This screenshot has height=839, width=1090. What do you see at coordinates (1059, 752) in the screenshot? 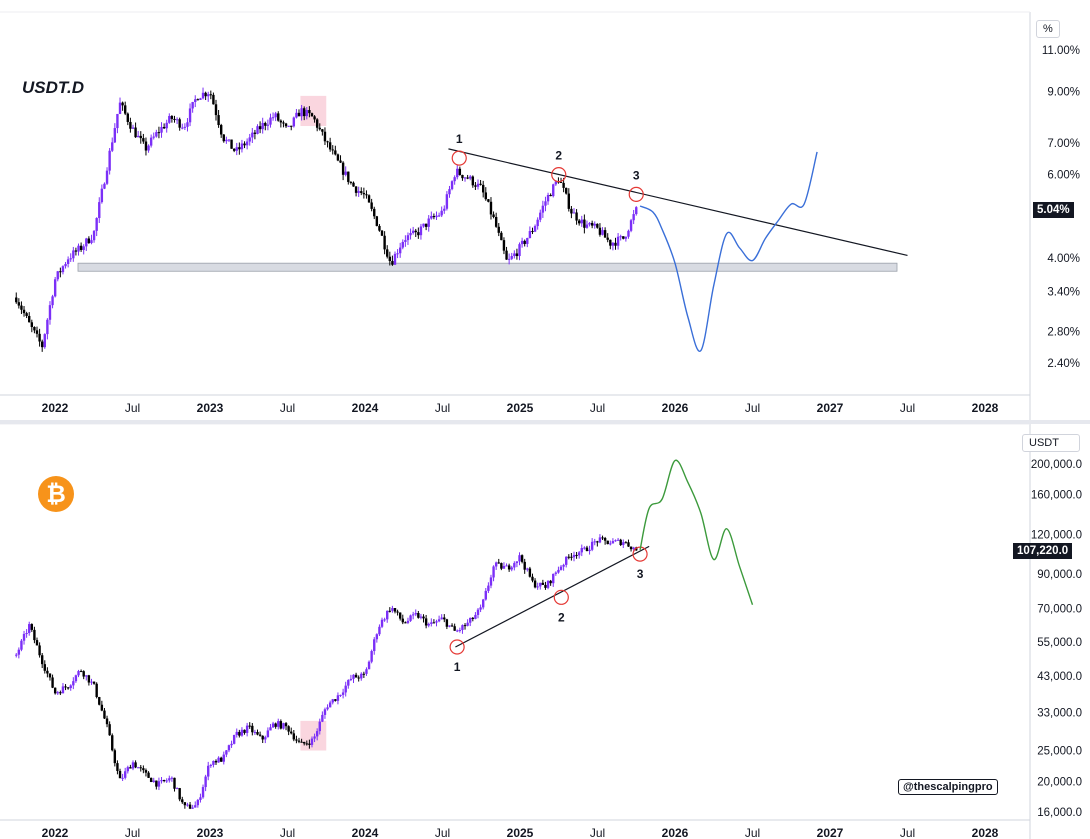
I see `y-tick-label: 25,000.0` at bounding box center [1059, 752].